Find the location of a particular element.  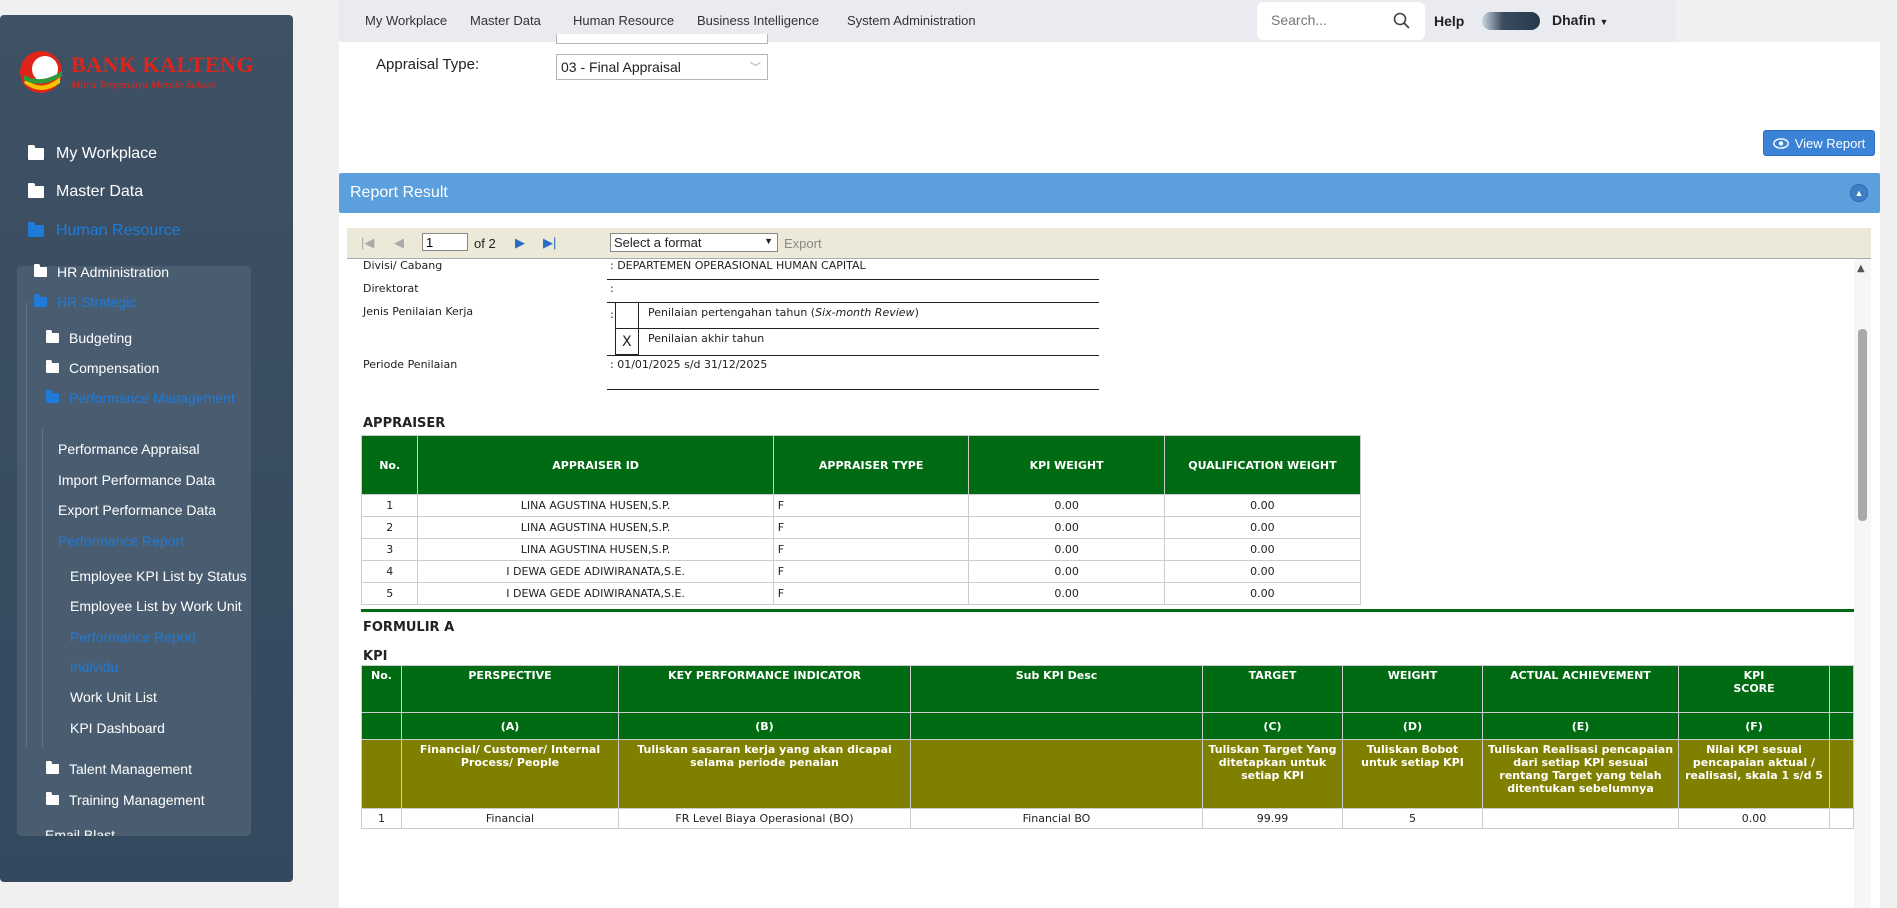

clipped-select is located at coordinates (662, 39).